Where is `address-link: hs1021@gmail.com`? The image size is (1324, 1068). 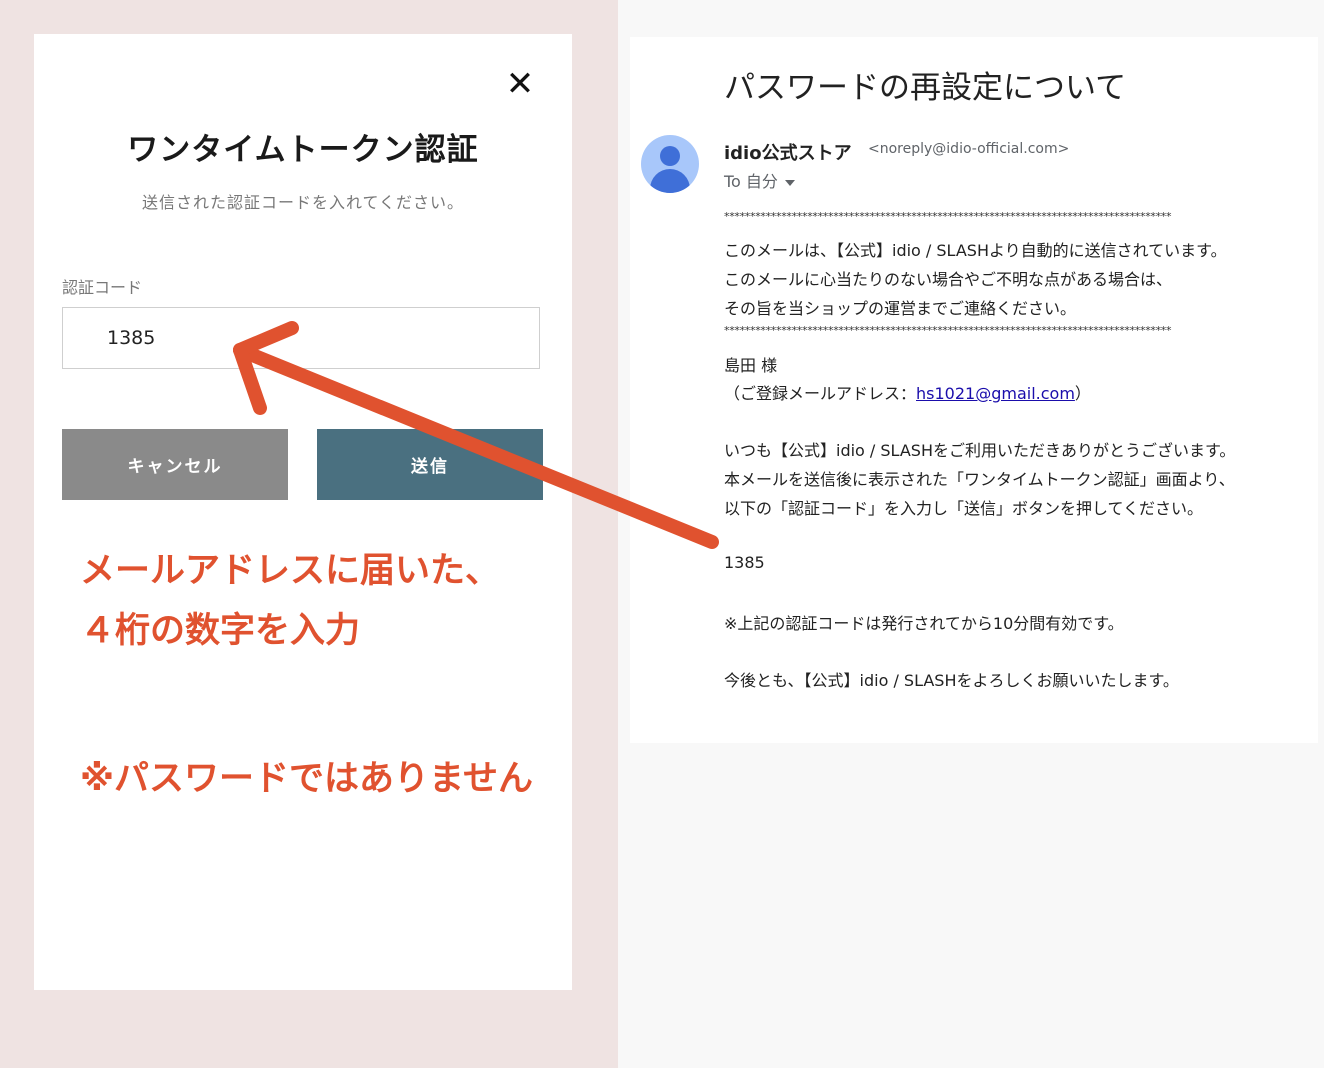
address-link: hs1021@gmail.com is located at coordinates (995, 393).